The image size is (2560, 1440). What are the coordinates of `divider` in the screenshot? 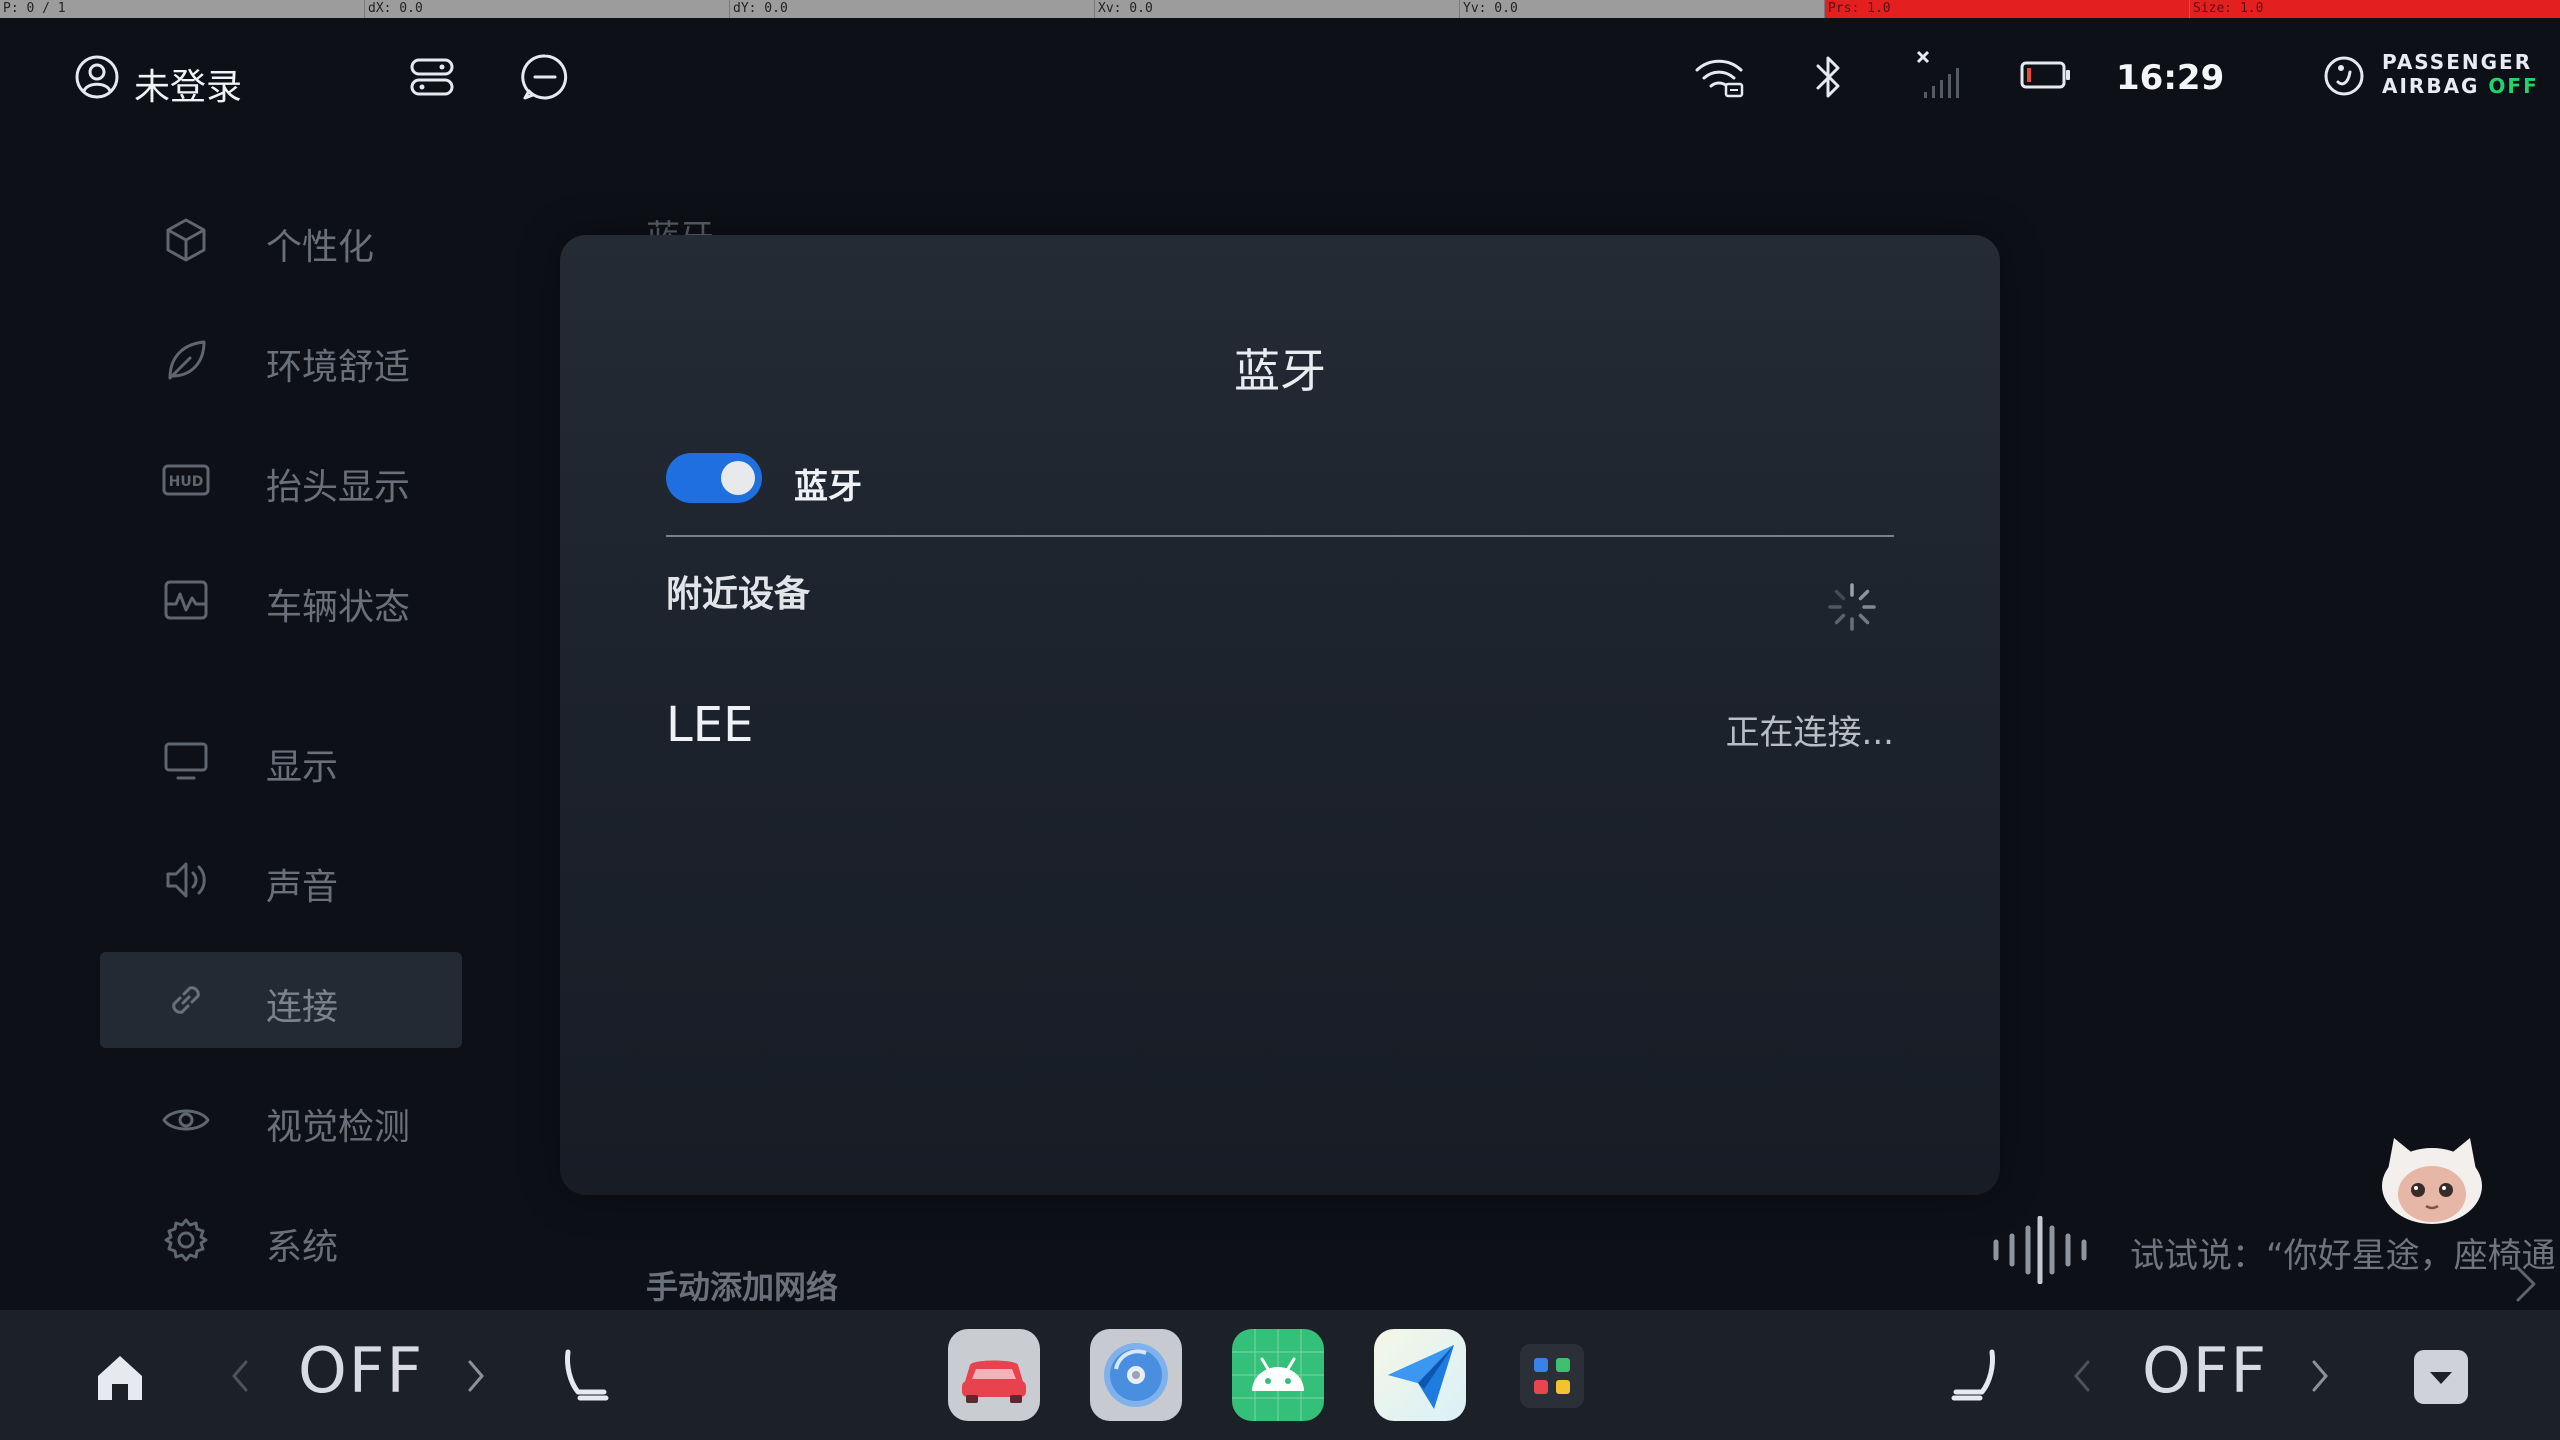 It's located at (1280, 536).